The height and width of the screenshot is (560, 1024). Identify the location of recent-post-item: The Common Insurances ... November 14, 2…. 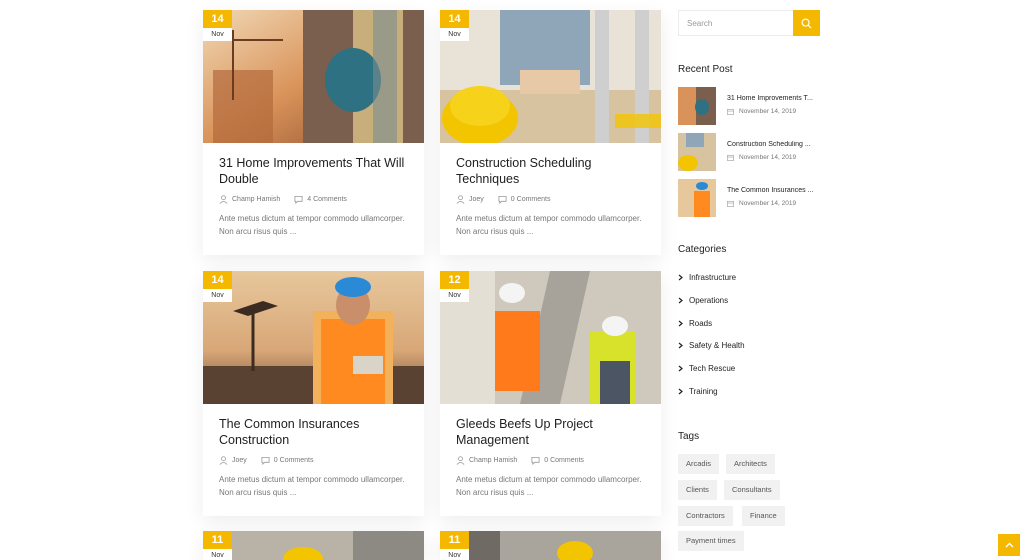
(753, 198).